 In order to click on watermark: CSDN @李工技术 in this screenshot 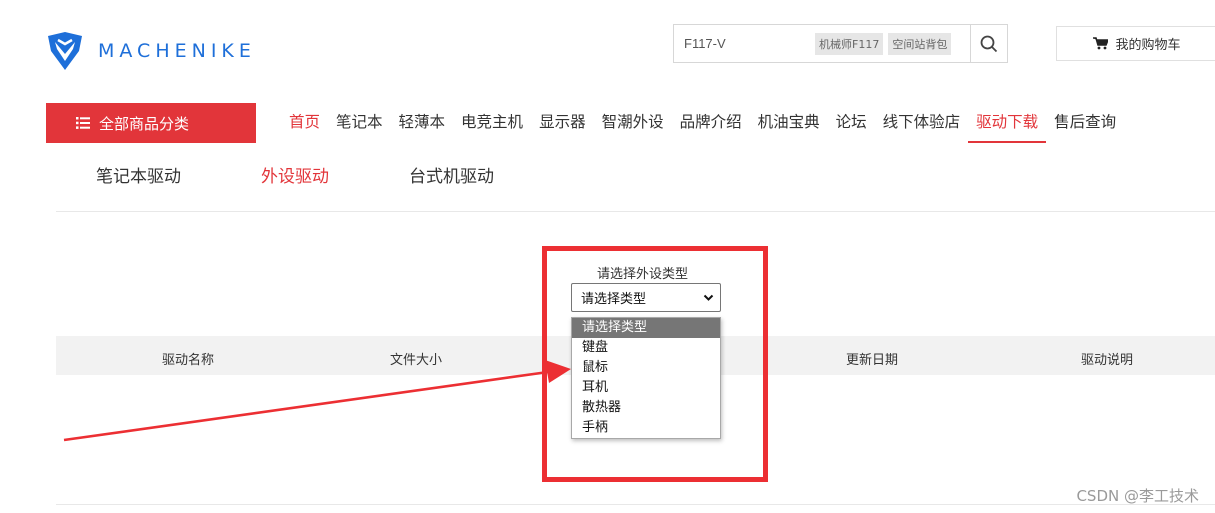, I will do `click(1137, 496)`.